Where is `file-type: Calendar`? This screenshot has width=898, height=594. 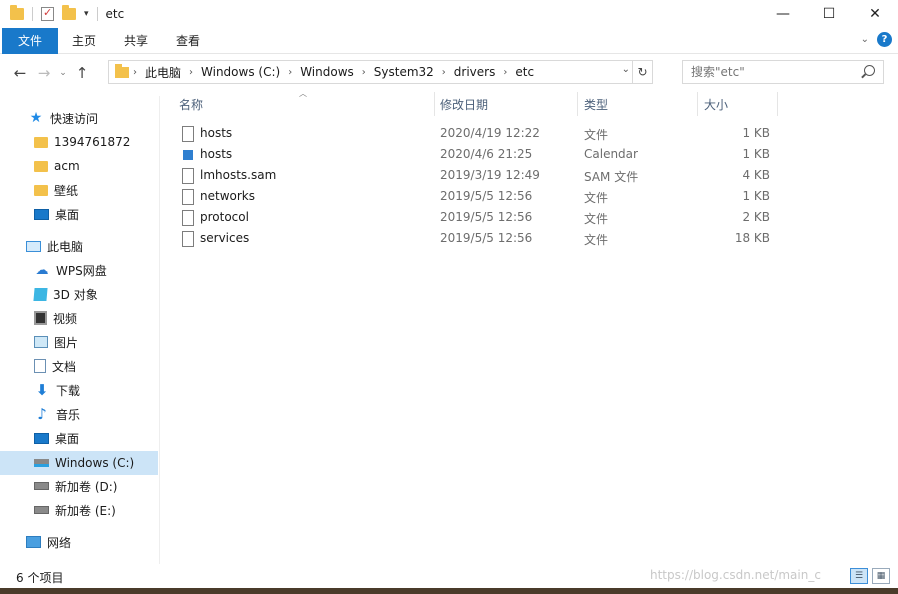
file-type: Calendar is located at coordinates (611, 154).